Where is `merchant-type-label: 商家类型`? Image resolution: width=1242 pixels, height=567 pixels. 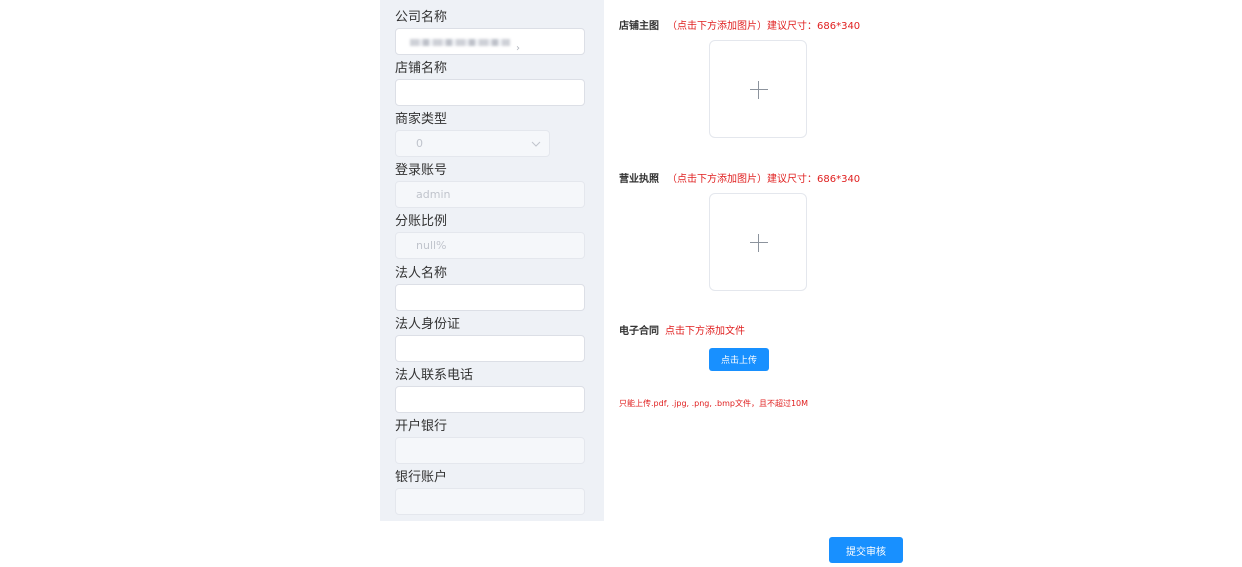
merchant-type-label: 商家类型 is located at coordinates (421, 119).